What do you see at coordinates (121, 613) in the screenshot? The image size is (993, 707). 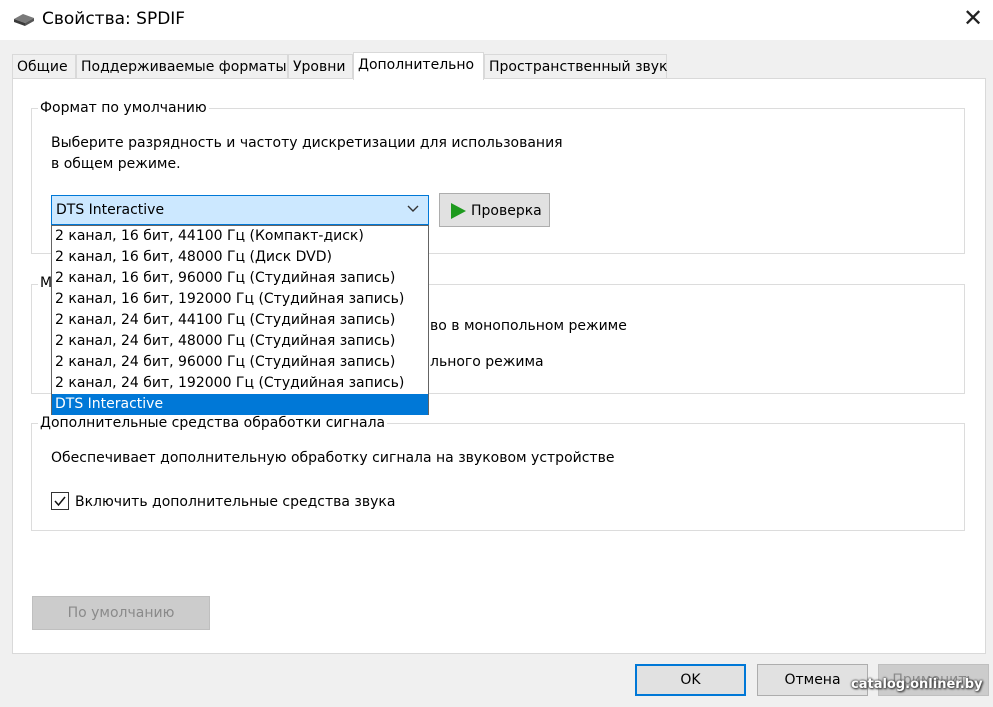 I see `restore-defaults-button: По умолчанию` at bounding box center [121, 613].